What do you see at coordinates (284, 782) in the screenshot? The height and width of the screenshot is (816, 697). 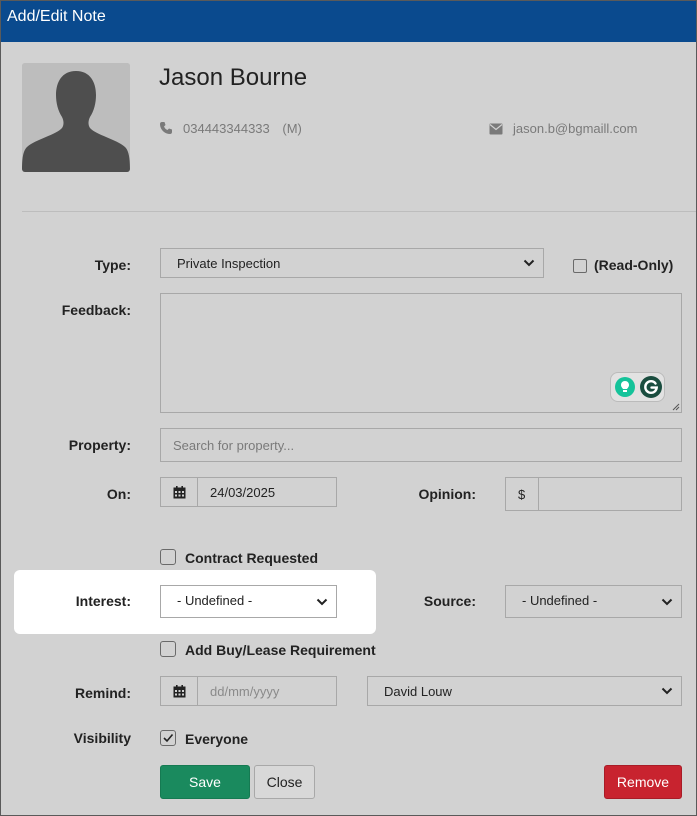 I see `close-button: Close` at bounding box center [284, 782].